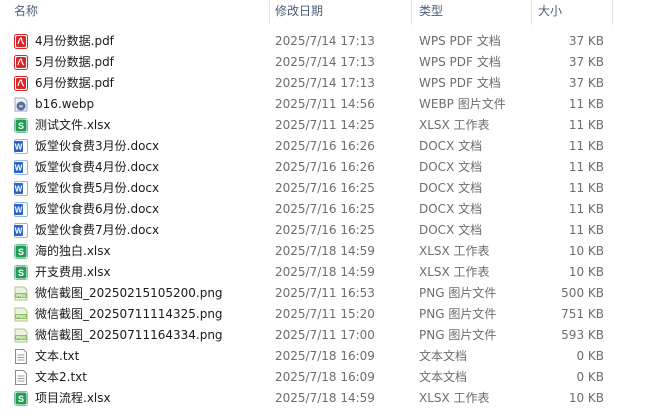 The image size is (654, 416). I want to click on file-modified-date: 2025/7/16 16:26, so click(325, 146).